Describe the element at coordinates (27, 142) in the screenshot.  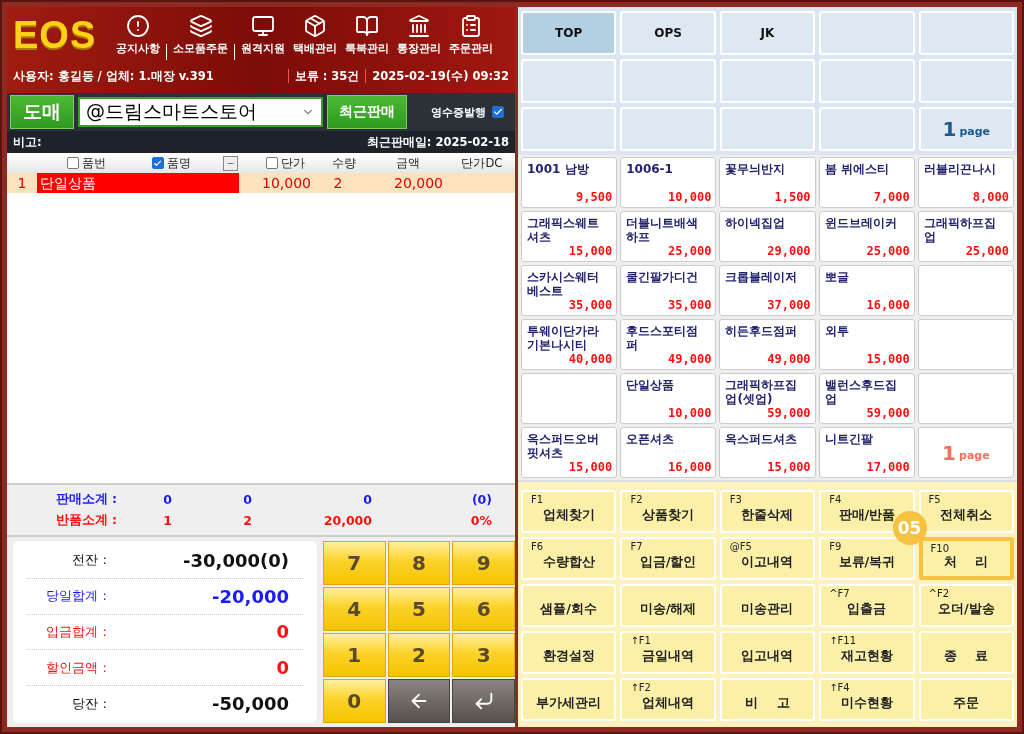
I see `note-label: 비고:` at that location.